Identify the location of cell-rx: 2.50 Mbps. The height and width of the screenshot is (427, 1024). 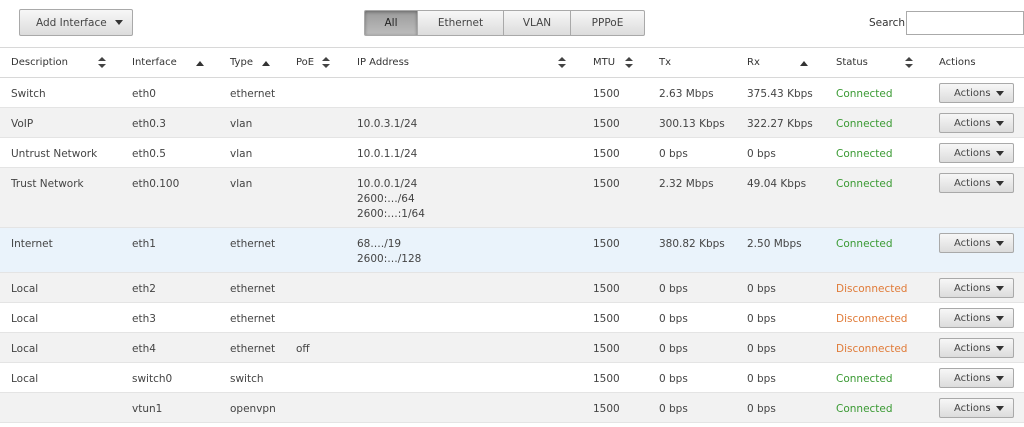
(774, 244).